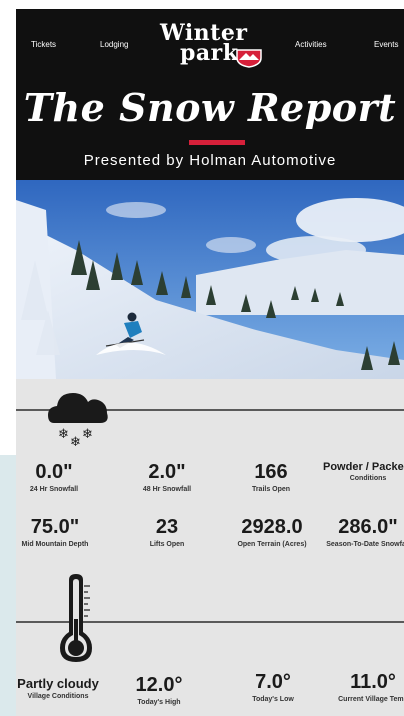 This screenshot has height=716, width=404. I want to click on page-title: The Snow Report, so click(210, 107).